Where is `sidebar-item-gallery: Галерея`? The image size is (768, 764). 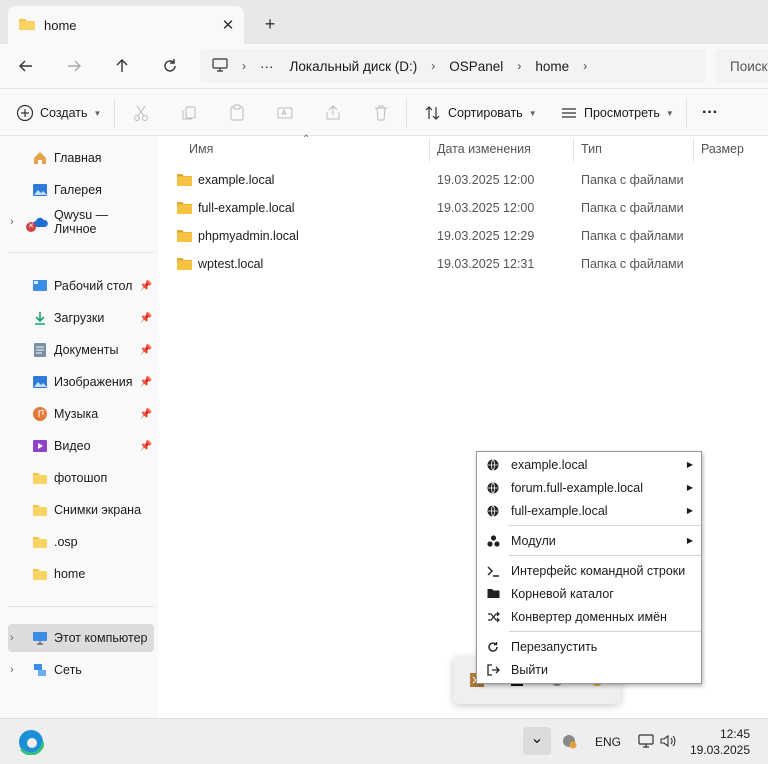
sidebar-item-gallery: Галерея is located at coordinates (81, 190).